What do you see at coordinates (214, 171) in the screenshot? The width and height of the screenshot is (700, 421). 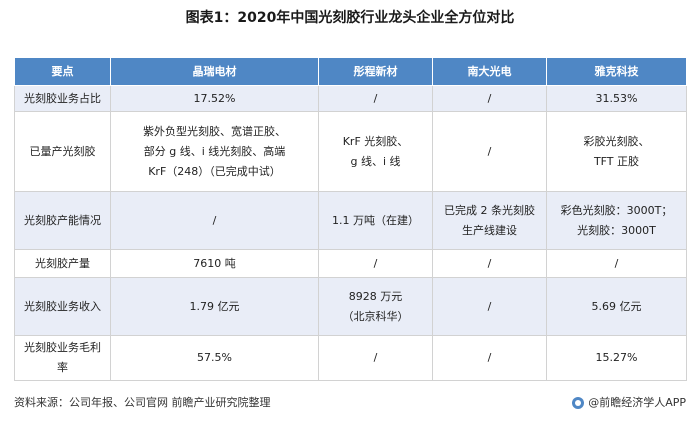 I see `cell-text: KrF（248）（已完成中试）` at bounding box center [214, 171].